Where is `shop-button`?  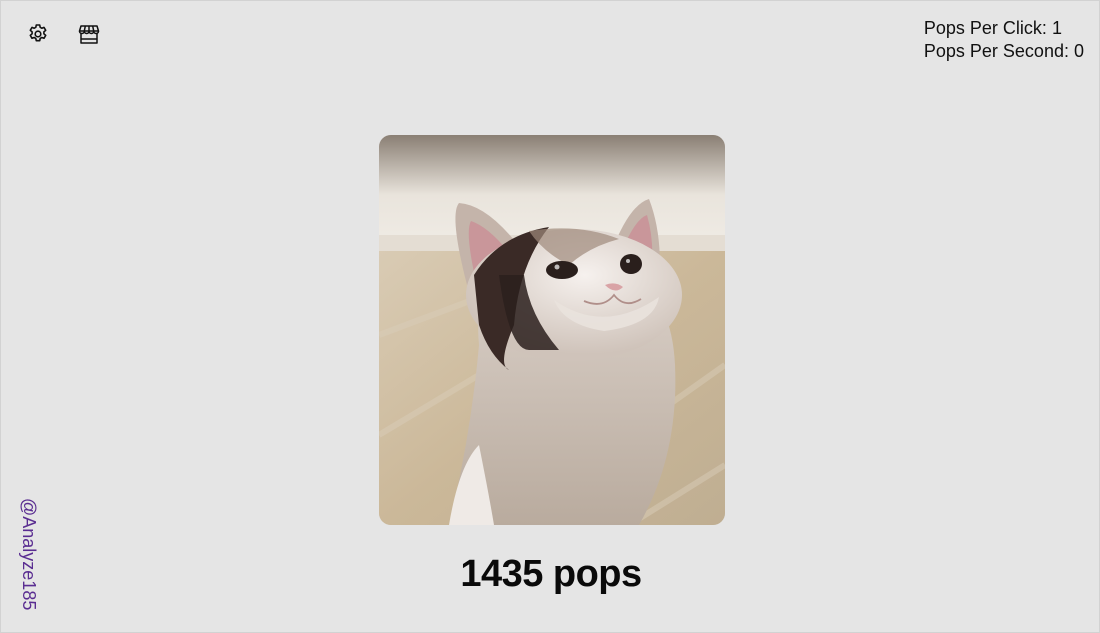 shop-button is located at coordinates (89, 36).